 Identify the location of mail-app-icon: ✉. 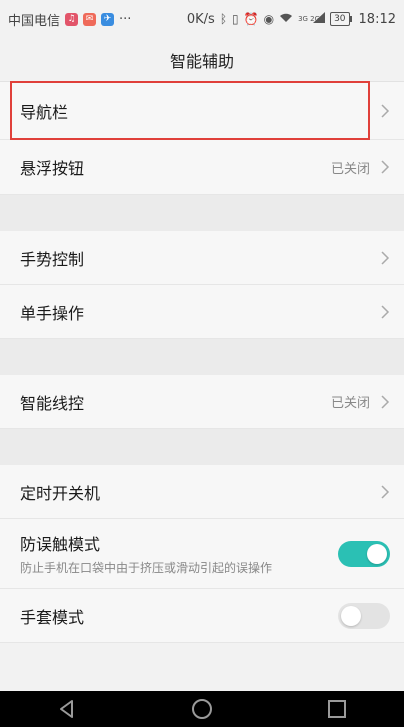
(90, 19).